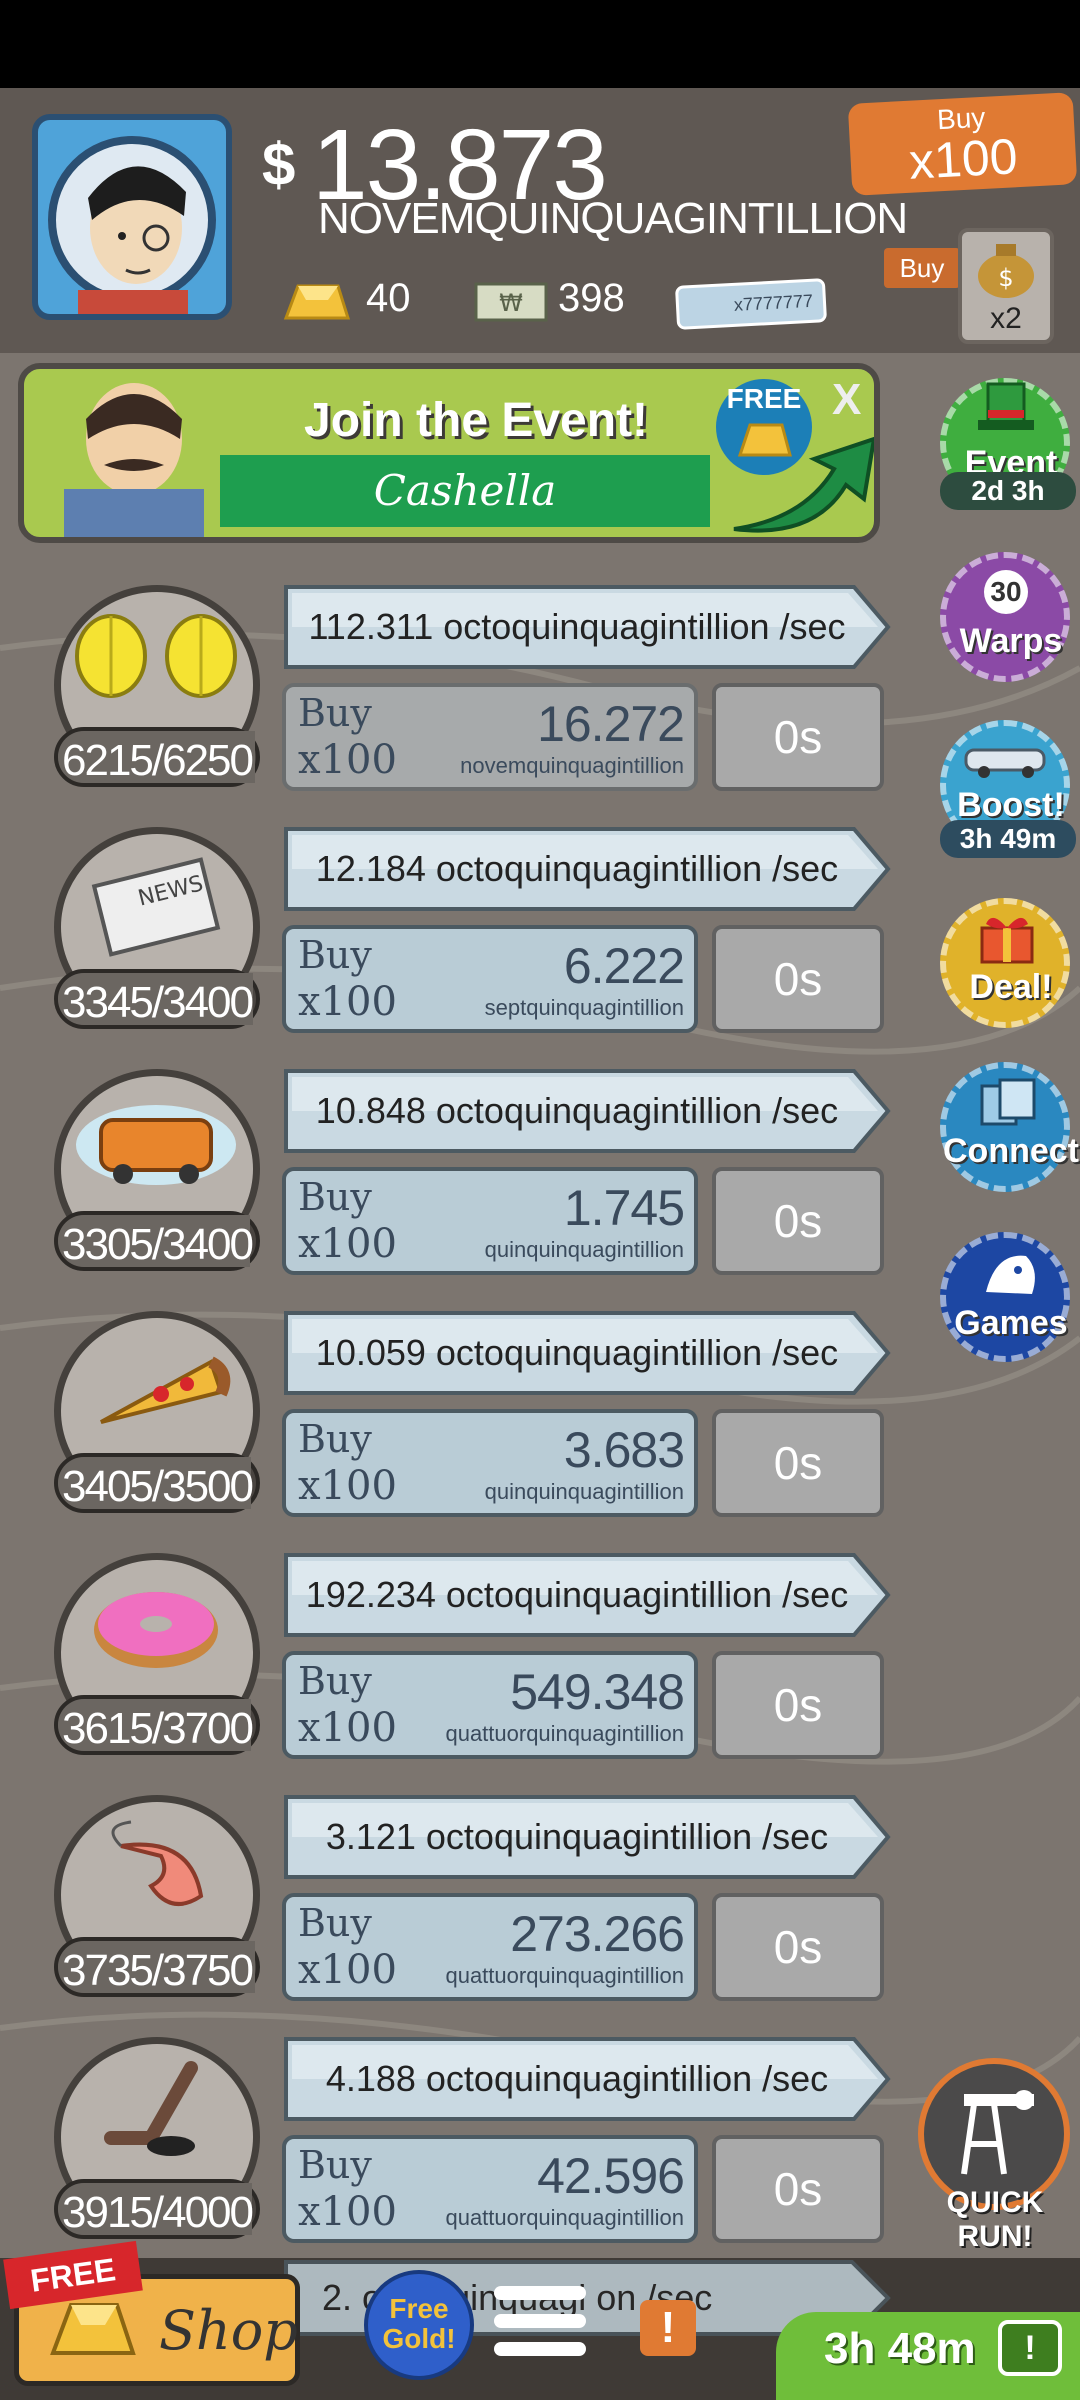  What do you see at coordinates (668, 2328) in the screenshot?
I see `alert-icon: !` at bounding box center [668, 2328].